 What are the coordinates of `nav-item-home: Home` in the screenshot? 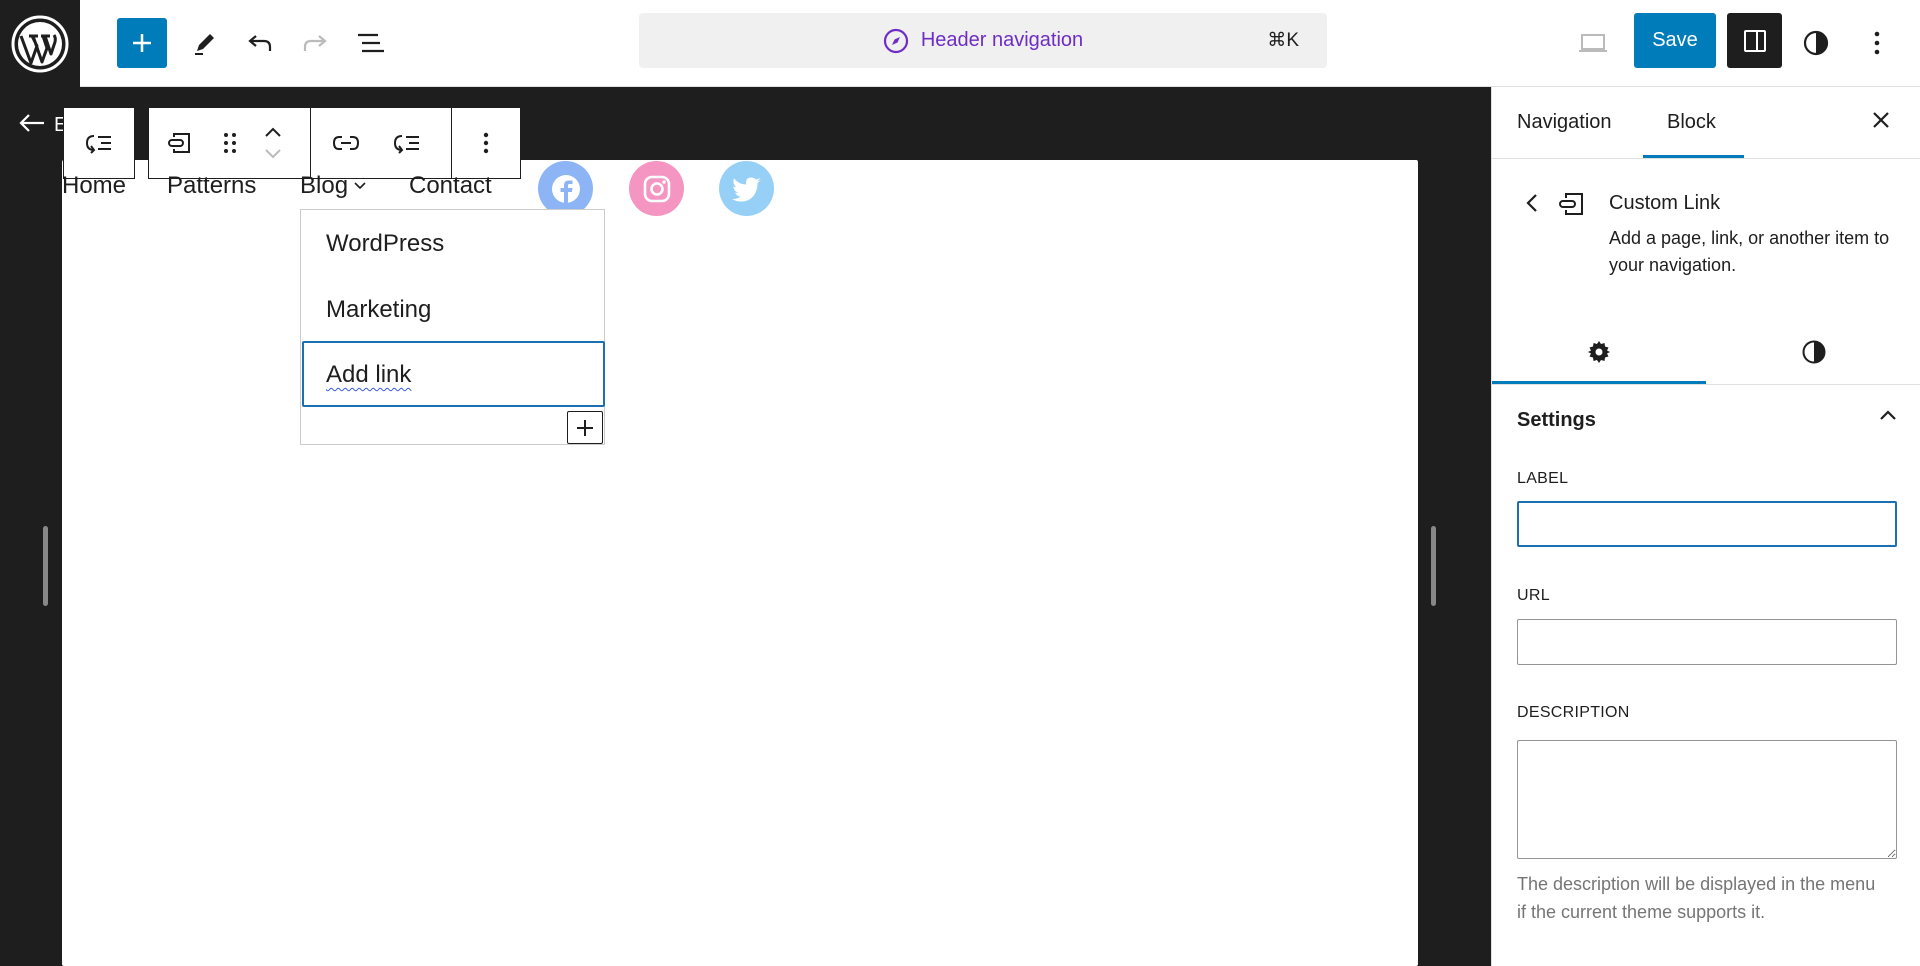 It's located at (94, 186).